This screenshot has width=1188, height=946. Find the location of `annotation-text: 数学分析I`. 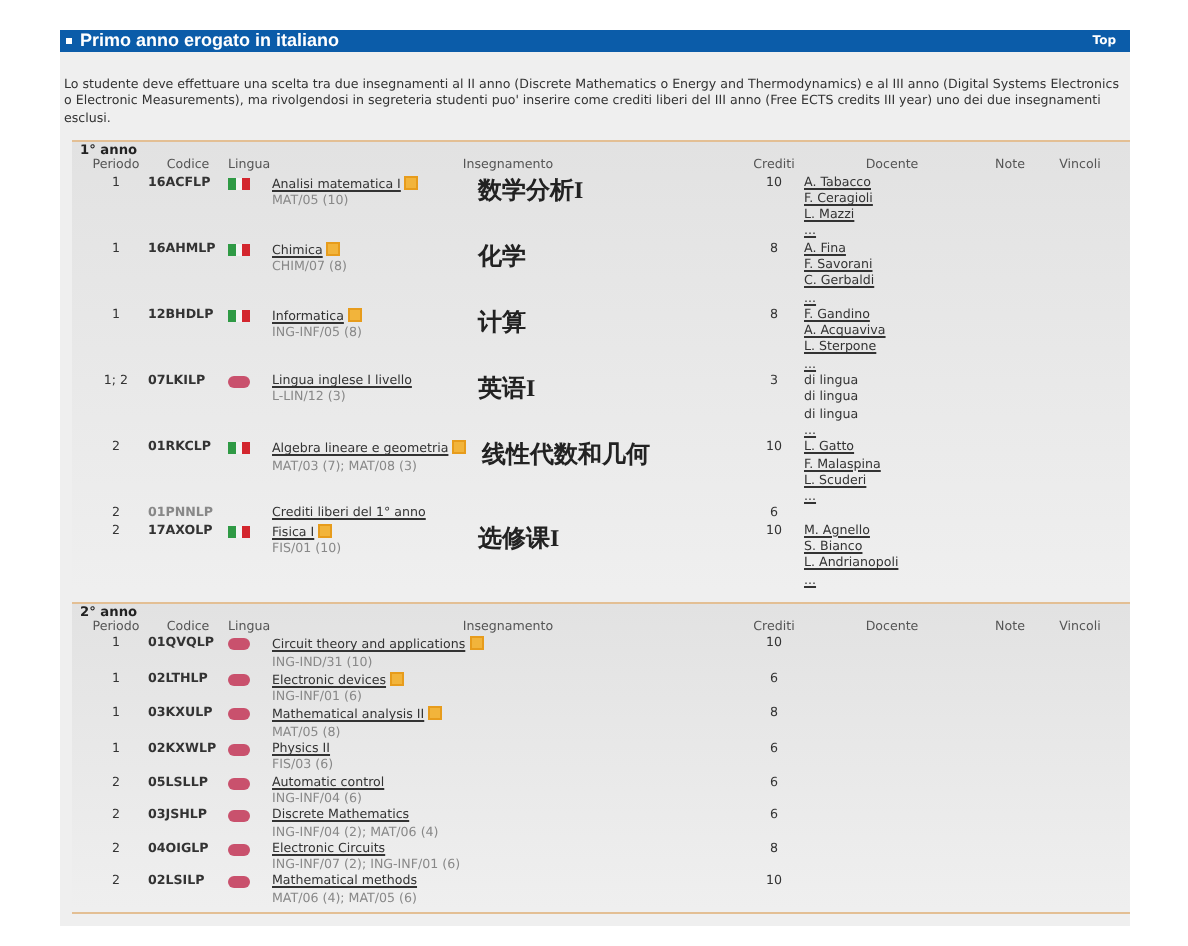

annotation-text: 数学分析I is located at coordinates (531, 189).